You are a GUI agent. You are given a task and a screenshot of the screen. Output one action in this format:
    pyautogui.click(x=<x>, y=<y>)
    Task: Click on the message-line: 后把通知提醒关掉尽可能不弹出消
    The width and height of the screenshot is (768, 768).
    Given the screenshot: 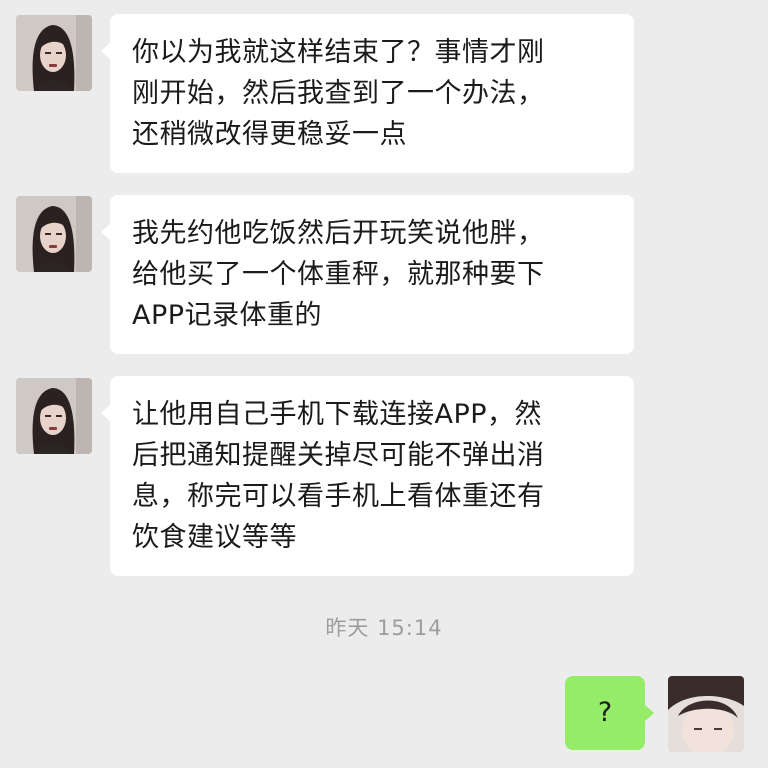 What is the action you would take?
    pyautogui.click(x=338, y=455)
    